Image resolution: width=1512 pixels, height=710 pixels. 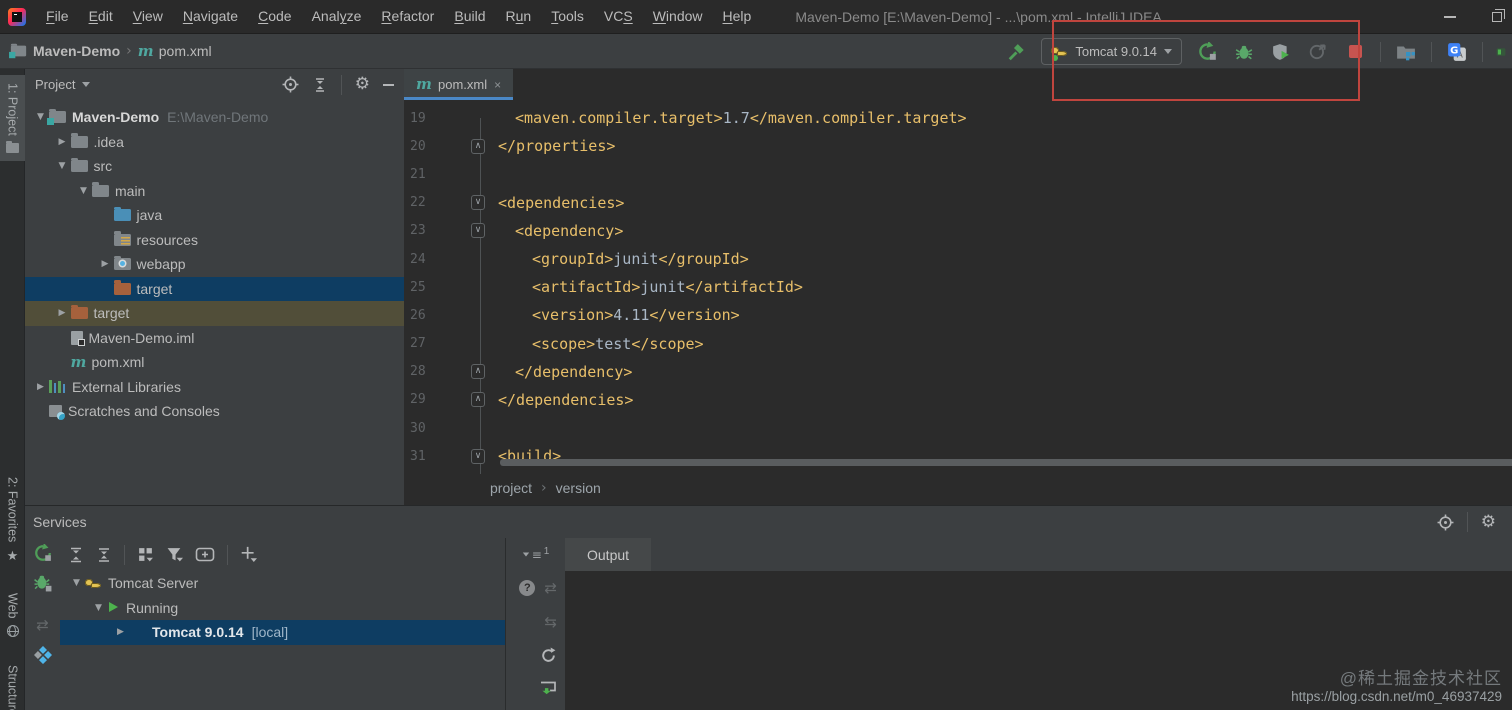 I want to click on stripe-button-favorites: 2: Favorites ★, so click(x=12, y=520).